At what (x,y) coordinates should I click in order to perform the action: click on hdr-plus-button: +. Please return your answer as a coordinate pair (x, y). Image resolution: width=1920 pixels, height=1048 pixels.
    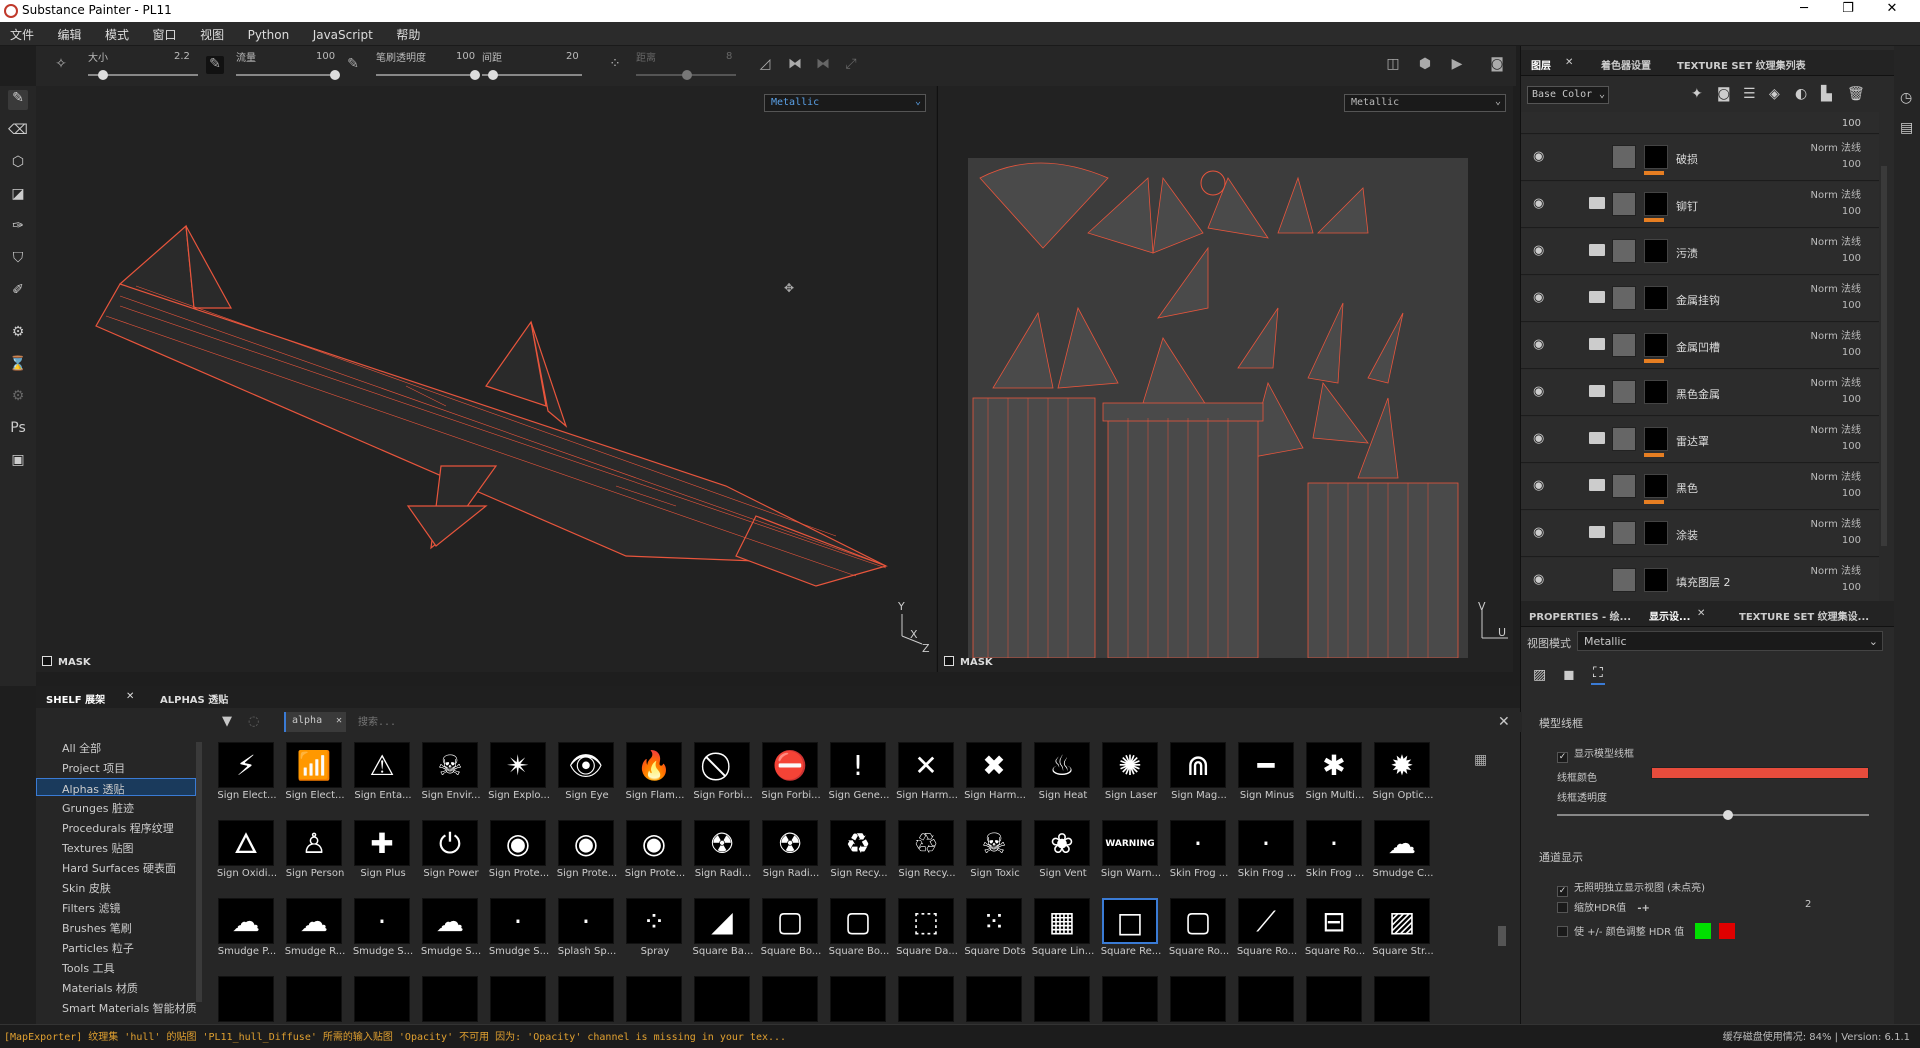
    Looking at the image, I should click on (1646, 908).